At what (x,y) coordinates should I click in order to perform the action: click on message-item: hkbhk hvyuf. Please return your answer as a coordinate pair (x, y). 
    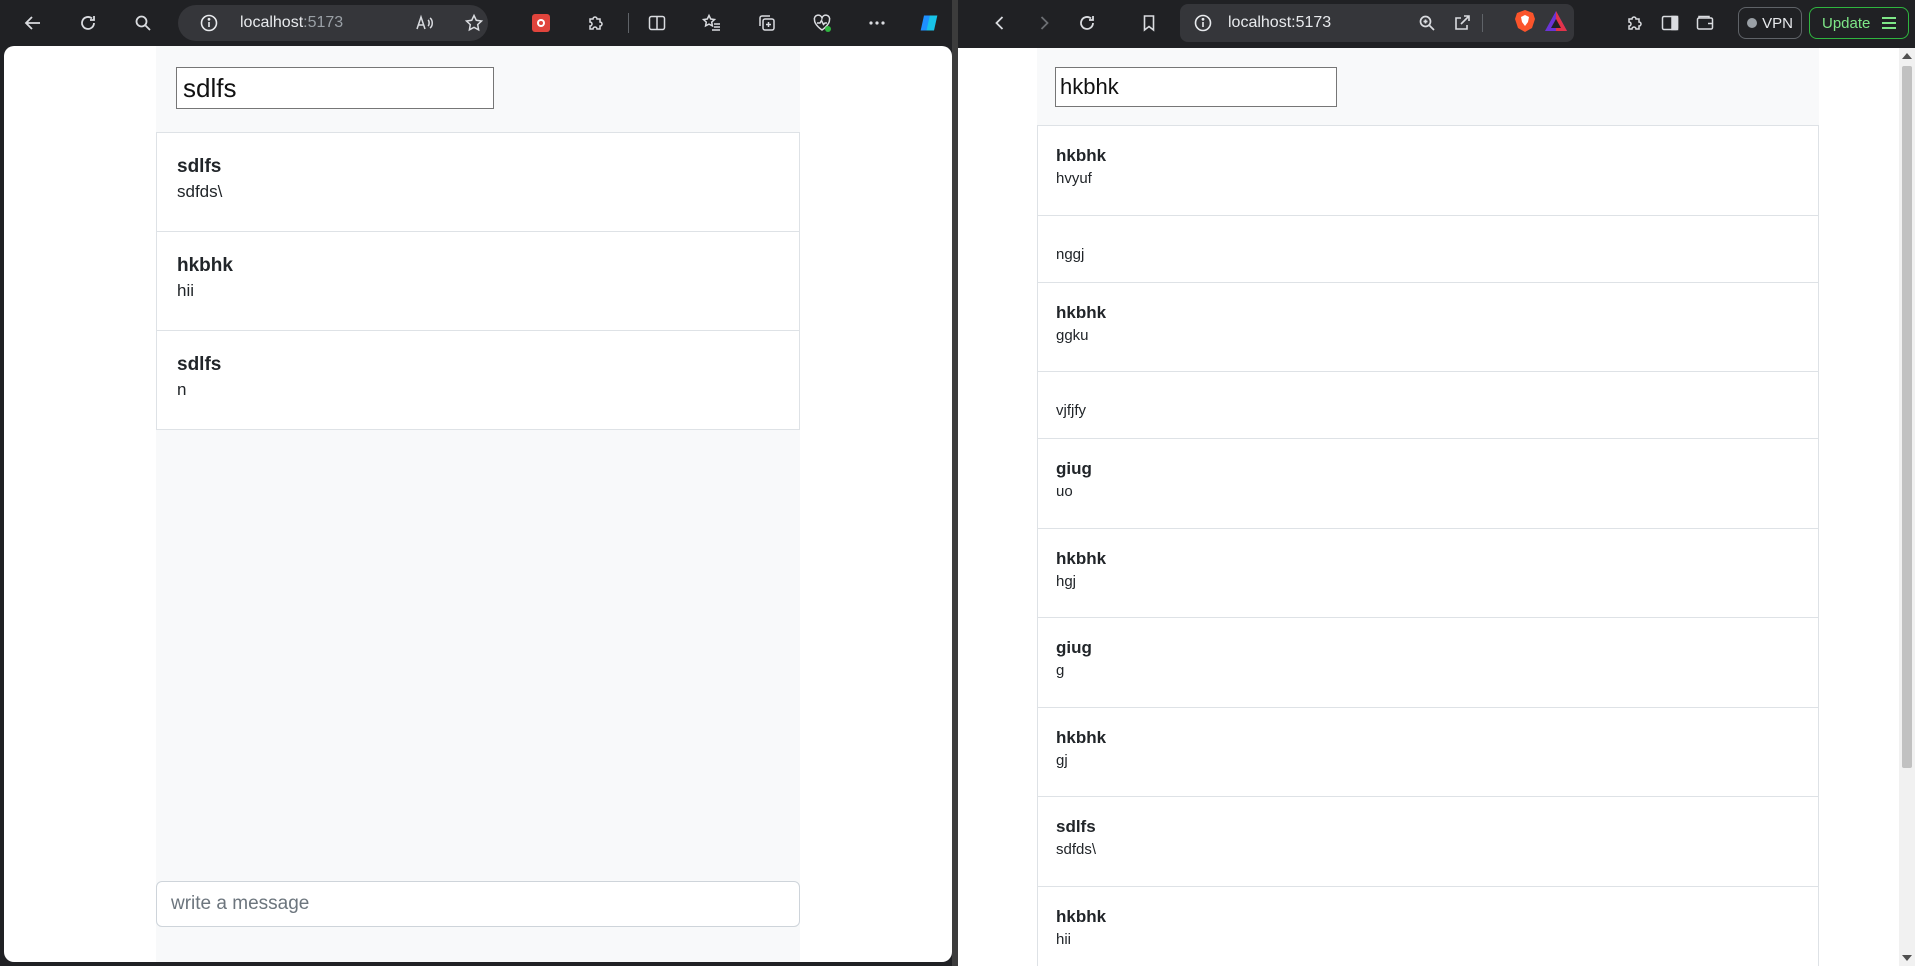
    Looking at the image, I should click on (1428, 171).